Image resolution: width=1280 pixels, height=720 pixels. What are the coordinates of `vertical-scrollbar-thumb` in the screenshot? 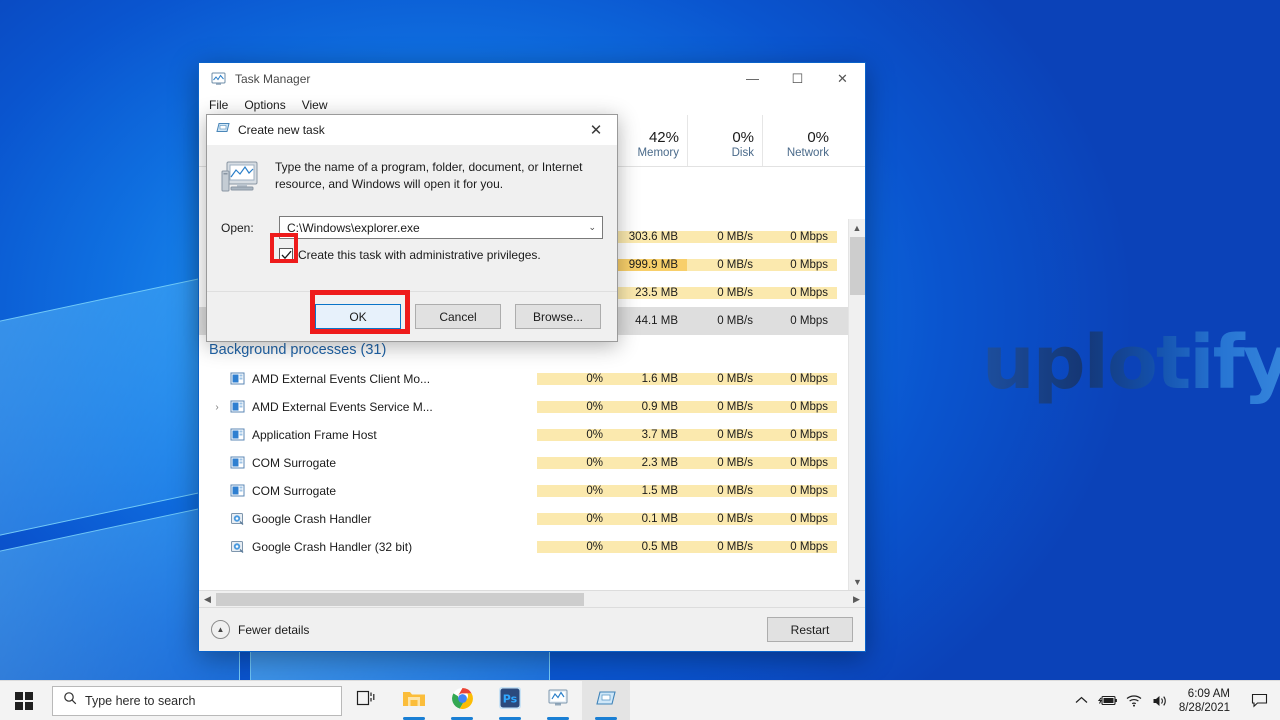 It's located at (857, 266).